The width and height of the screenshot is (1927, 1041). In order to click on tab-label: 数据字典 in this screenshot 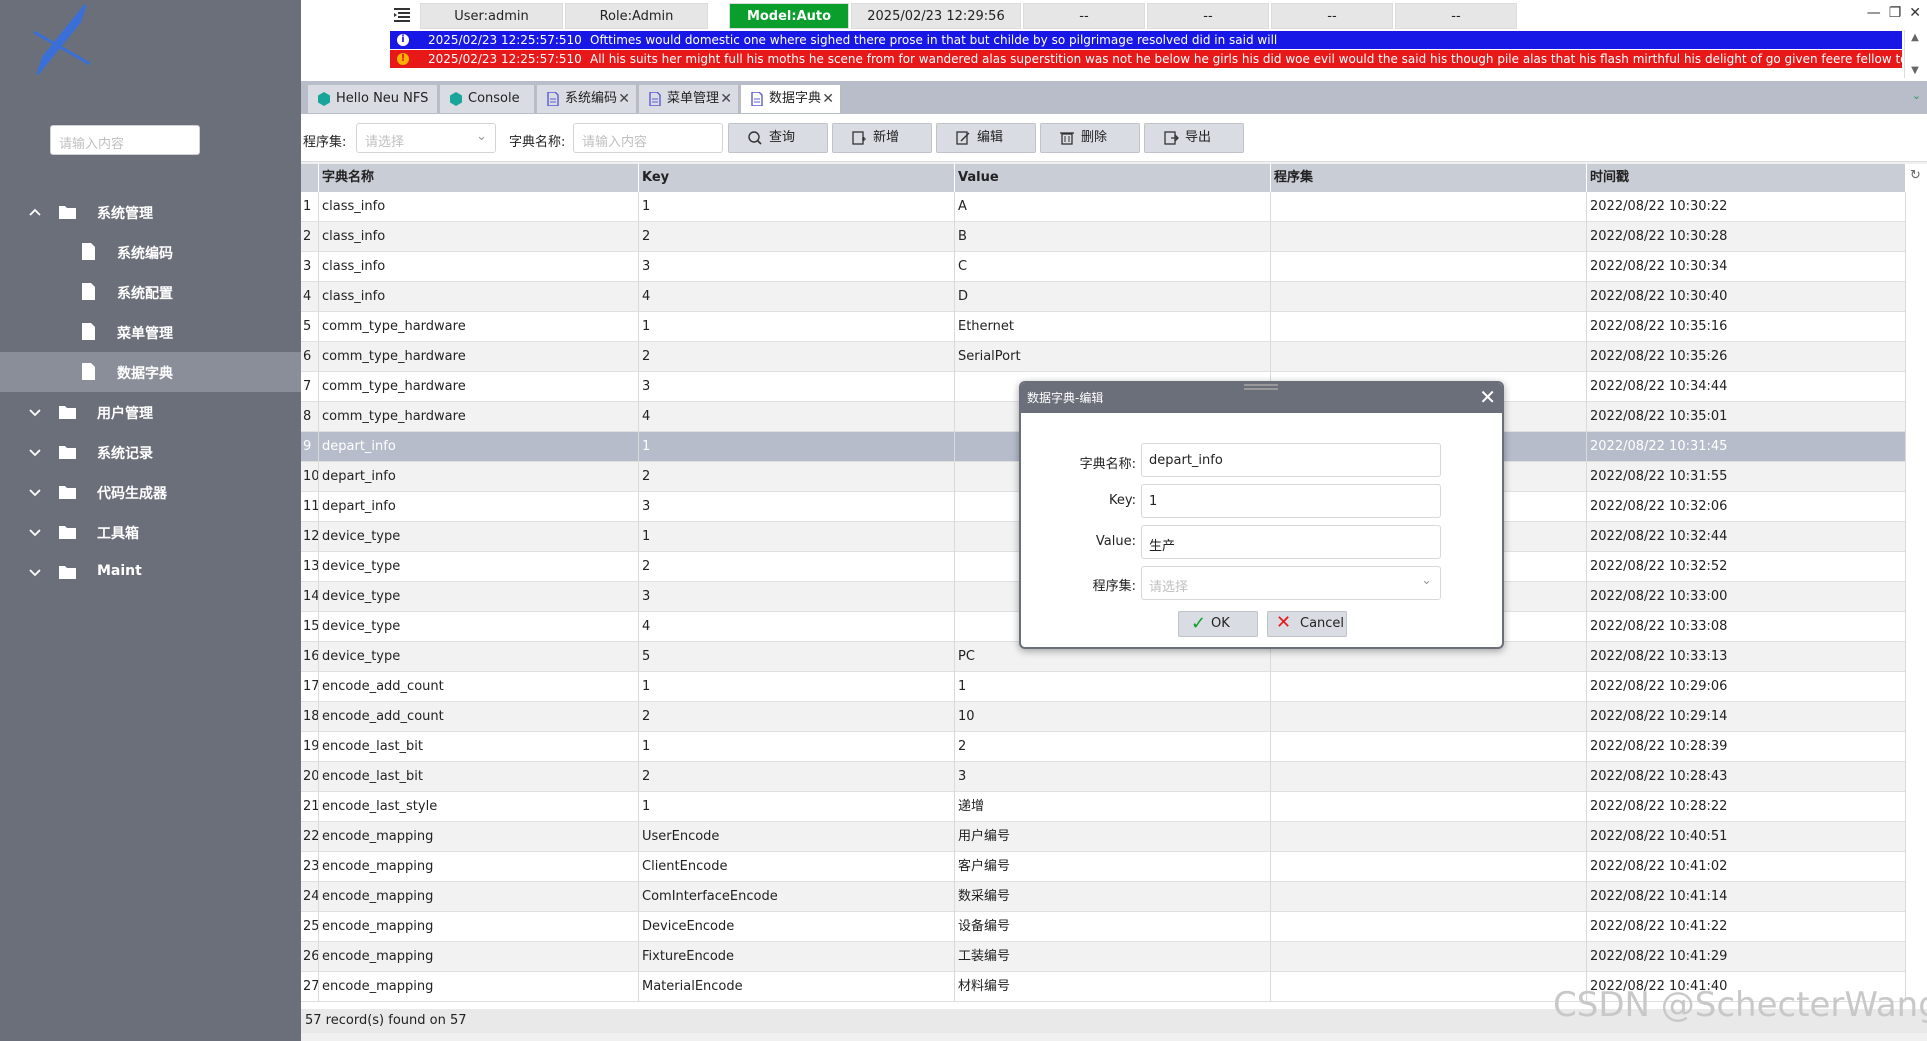, I will do `click(795, 98)`.